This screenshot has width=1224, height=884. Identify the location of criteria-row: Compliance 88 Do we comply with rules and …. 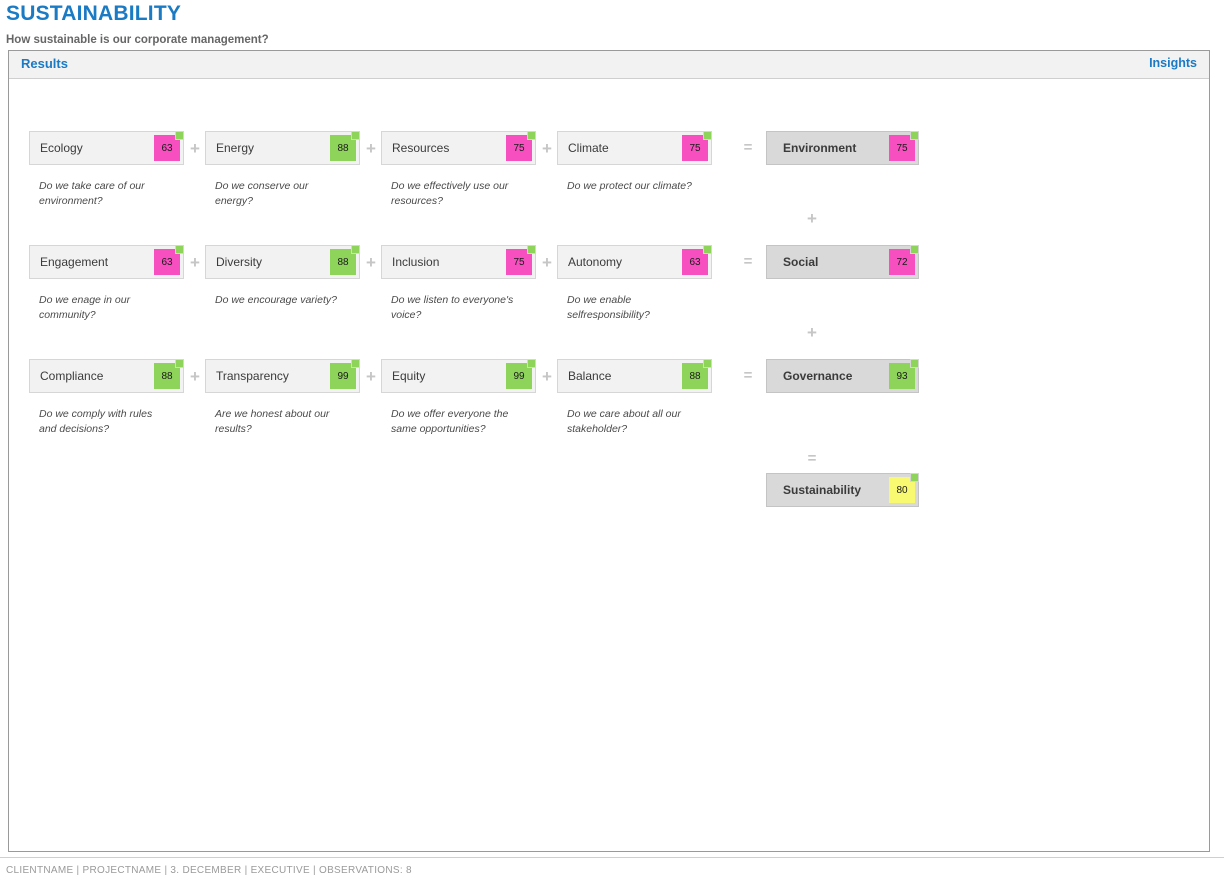
(609, 416).